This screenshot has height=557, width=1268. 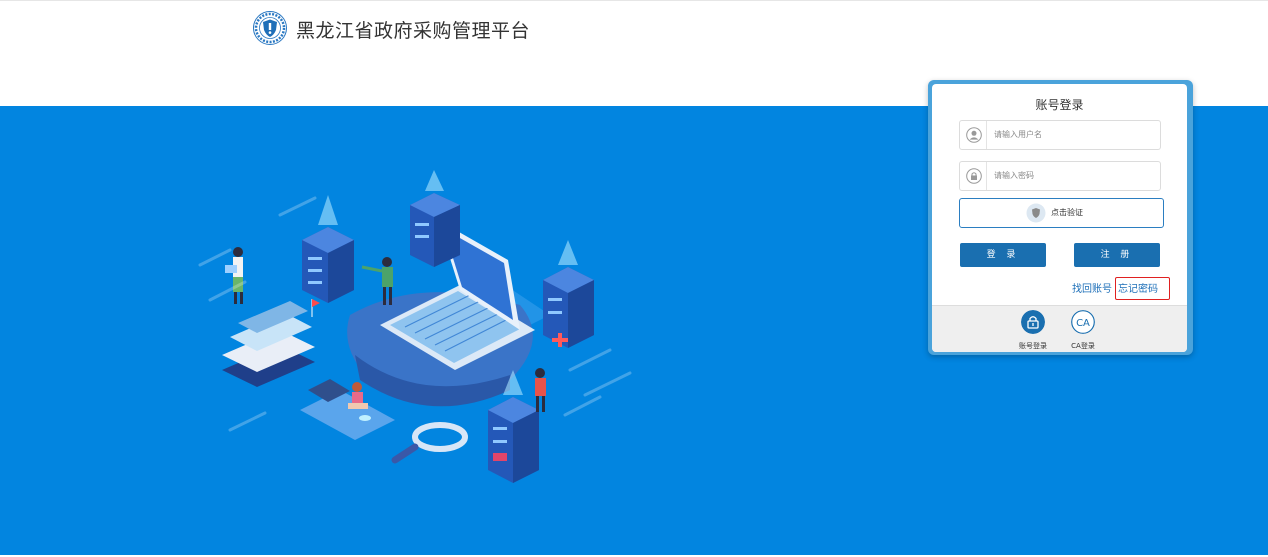 I want to click on site-title: 黑龙江省政府采购管理平台, so click(x=413, y=31).